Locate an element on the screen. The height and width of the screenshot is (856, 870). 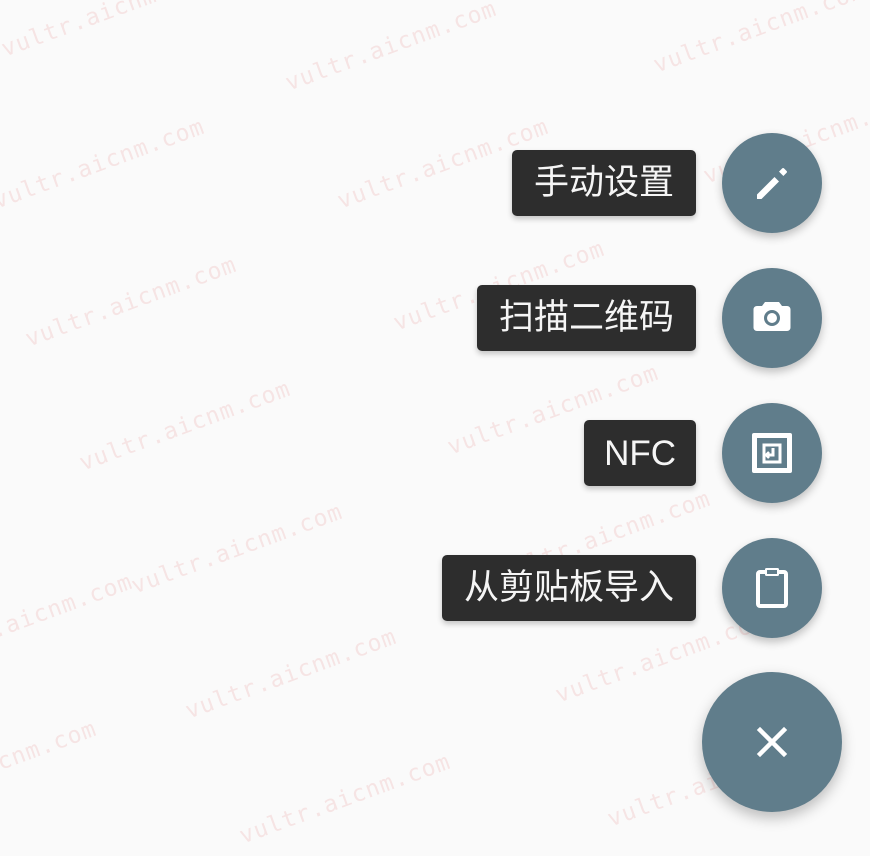
nfc-icon is located at coordinates (772, 453).